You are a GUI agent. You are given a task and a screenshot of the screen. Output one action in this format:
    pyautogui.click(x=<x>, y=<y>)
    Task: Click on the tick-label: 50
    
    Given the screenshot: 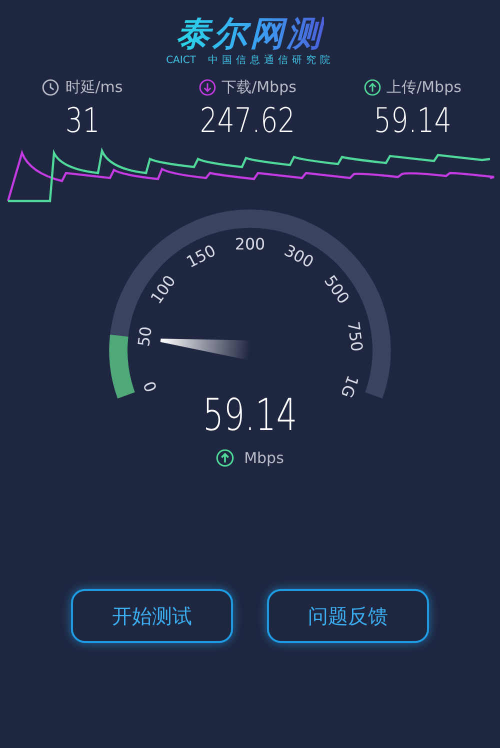 What is the action you would take?
    pyautogui.click(x=145, y=336)
    